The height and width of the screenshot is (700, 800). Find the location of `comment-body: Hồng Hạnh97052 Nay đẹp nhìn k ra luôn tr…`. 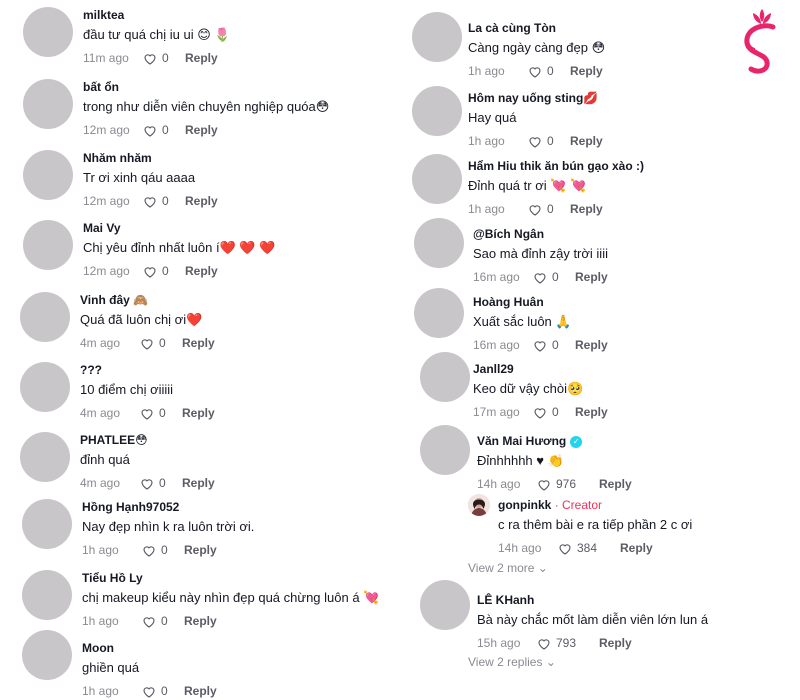

comment-body: Hồng Hạnh97052 Nay đẹp nhìn k ra luôn tr… is located at coordinates (168, 528).